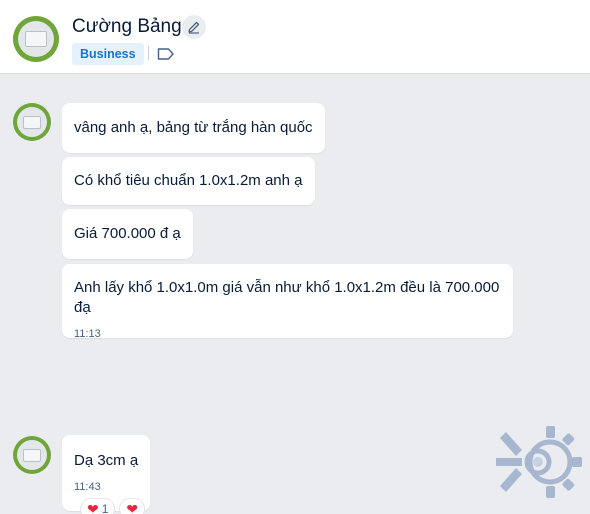 Image resolution: width=590 pixels, height=514 pixels. What do you see at coordinates (166, 54) in the screenshot?
I see `label-tag-icon` at bounding box center [166, 54].